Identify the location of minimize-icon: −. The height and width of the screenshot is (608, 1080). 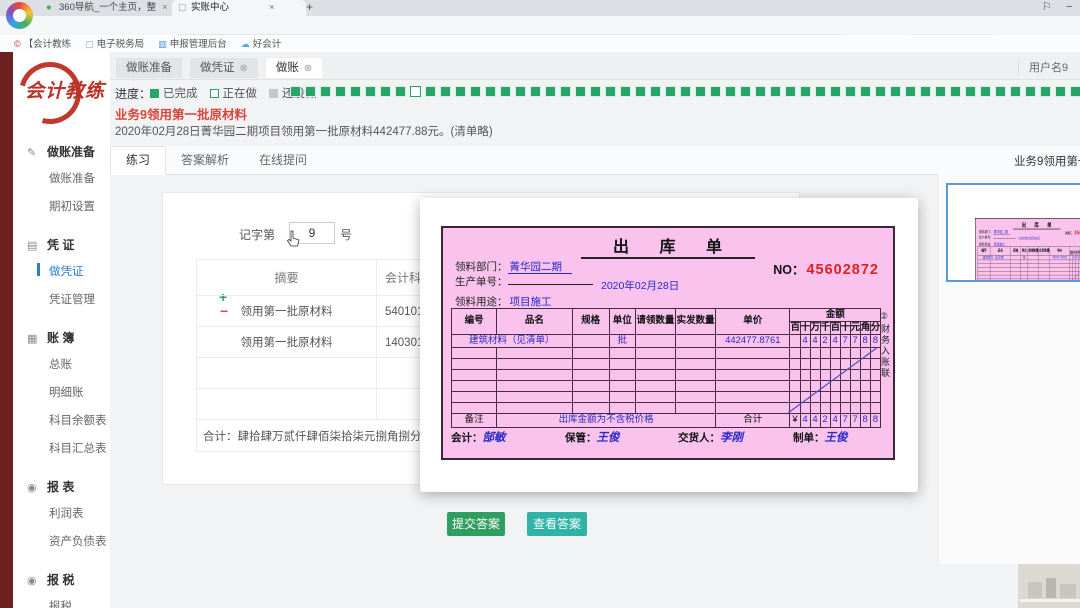
(1069, 8).